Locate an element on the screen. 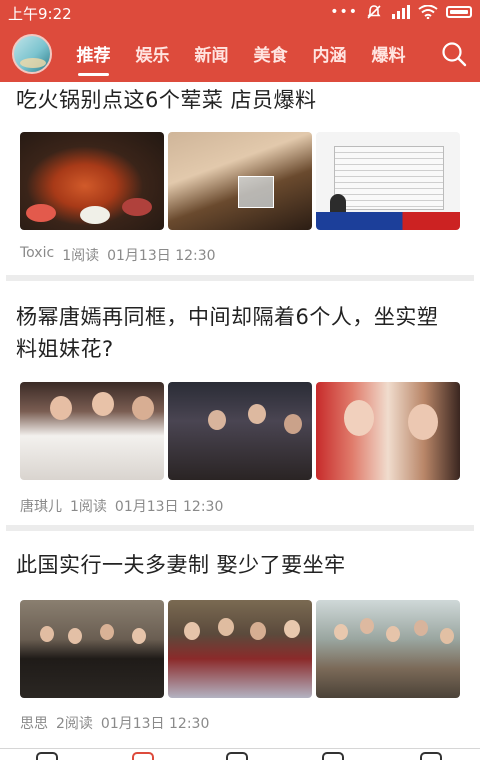 The width and height of the screenshot is (480, 760). event-photo is located at coordinates (240, 431).